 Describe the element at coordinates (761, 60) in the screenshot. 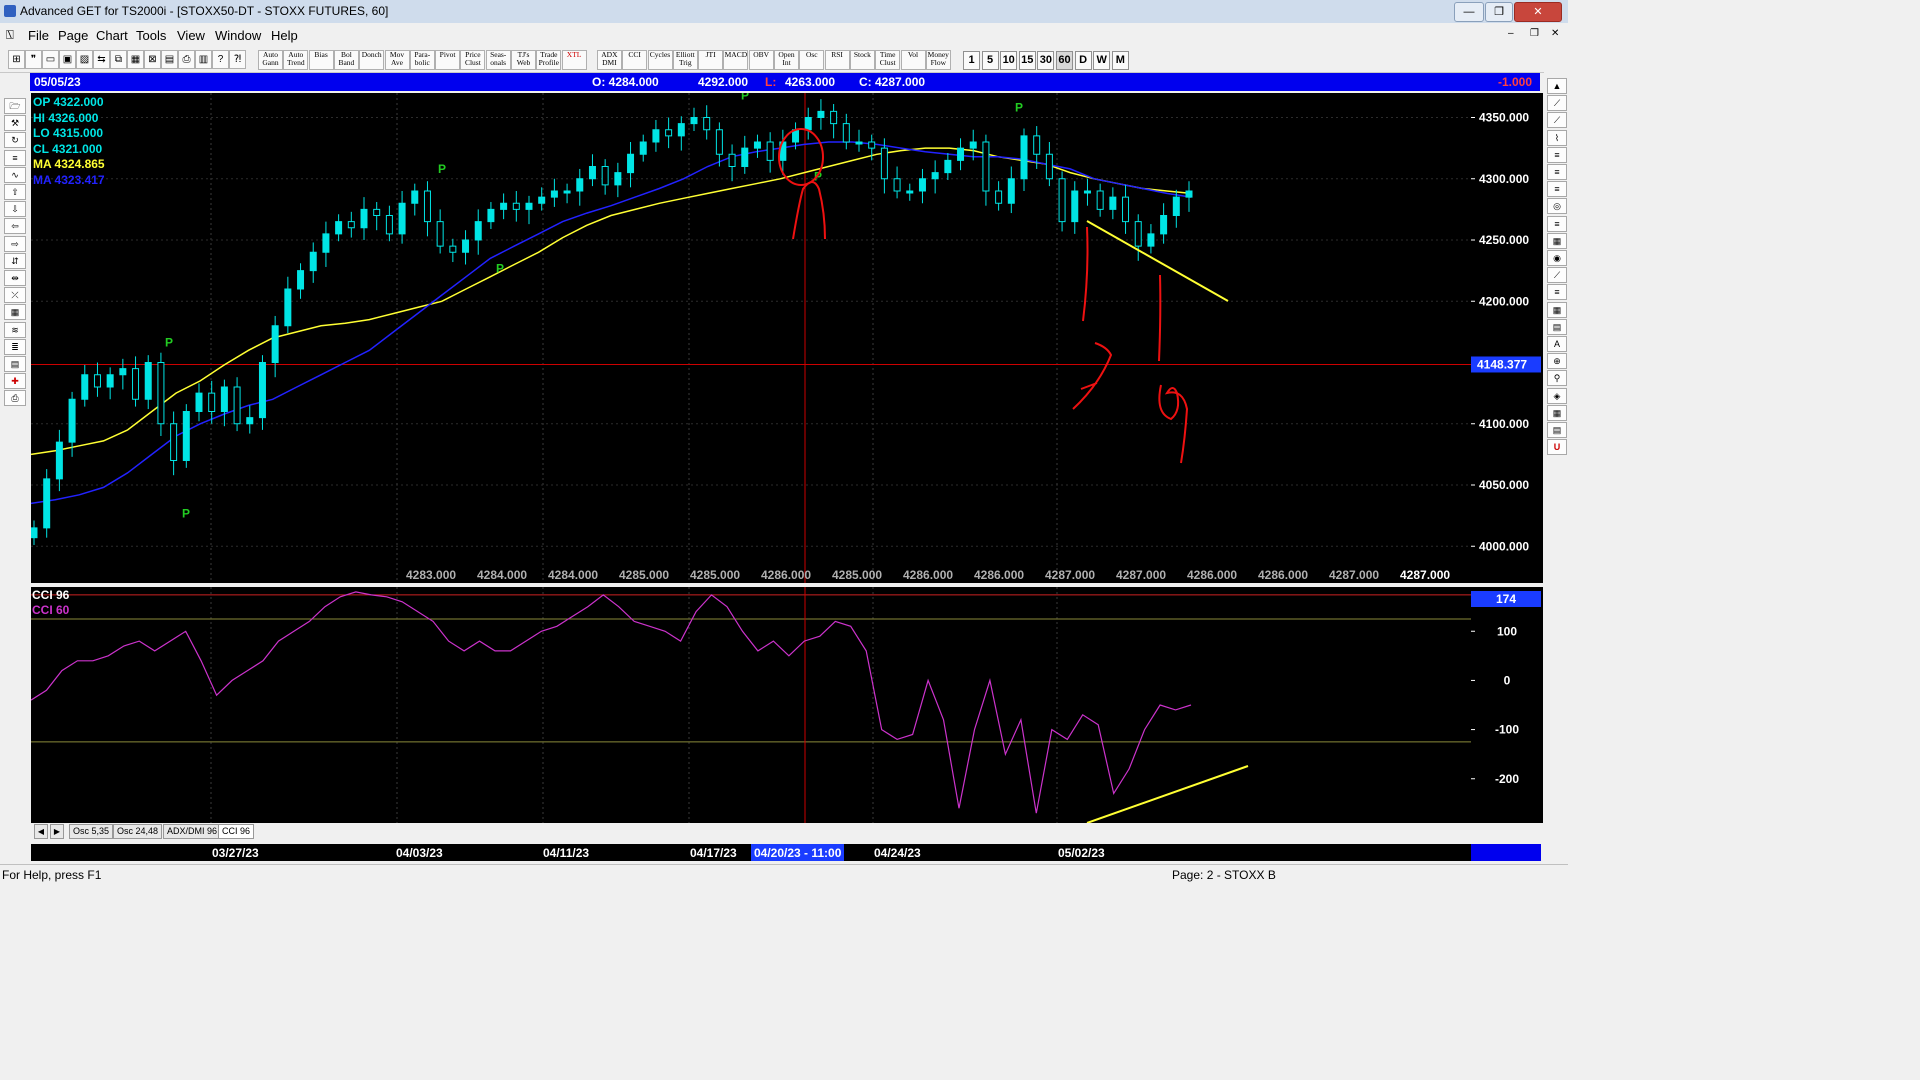

I see `study-button: OBV` at that location.